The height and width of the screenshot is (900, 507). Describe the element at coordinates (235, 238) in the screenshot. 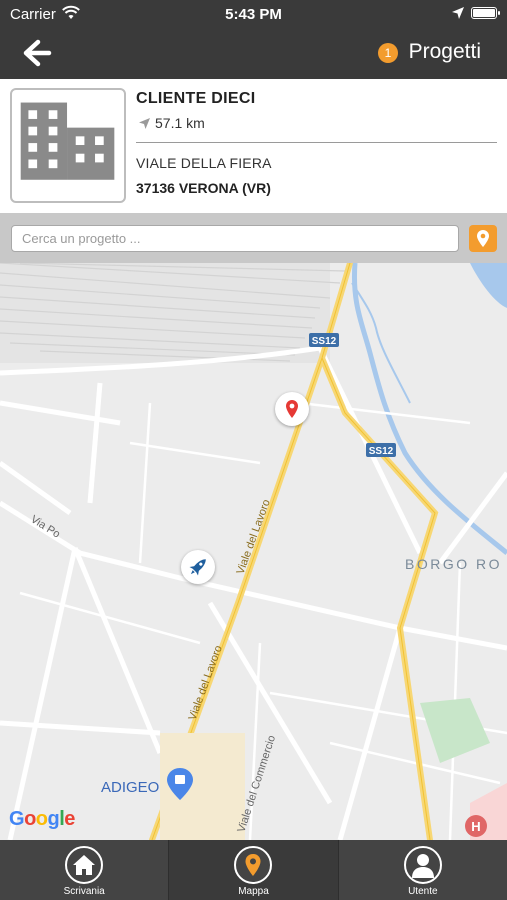

I see `search-input` at that location.